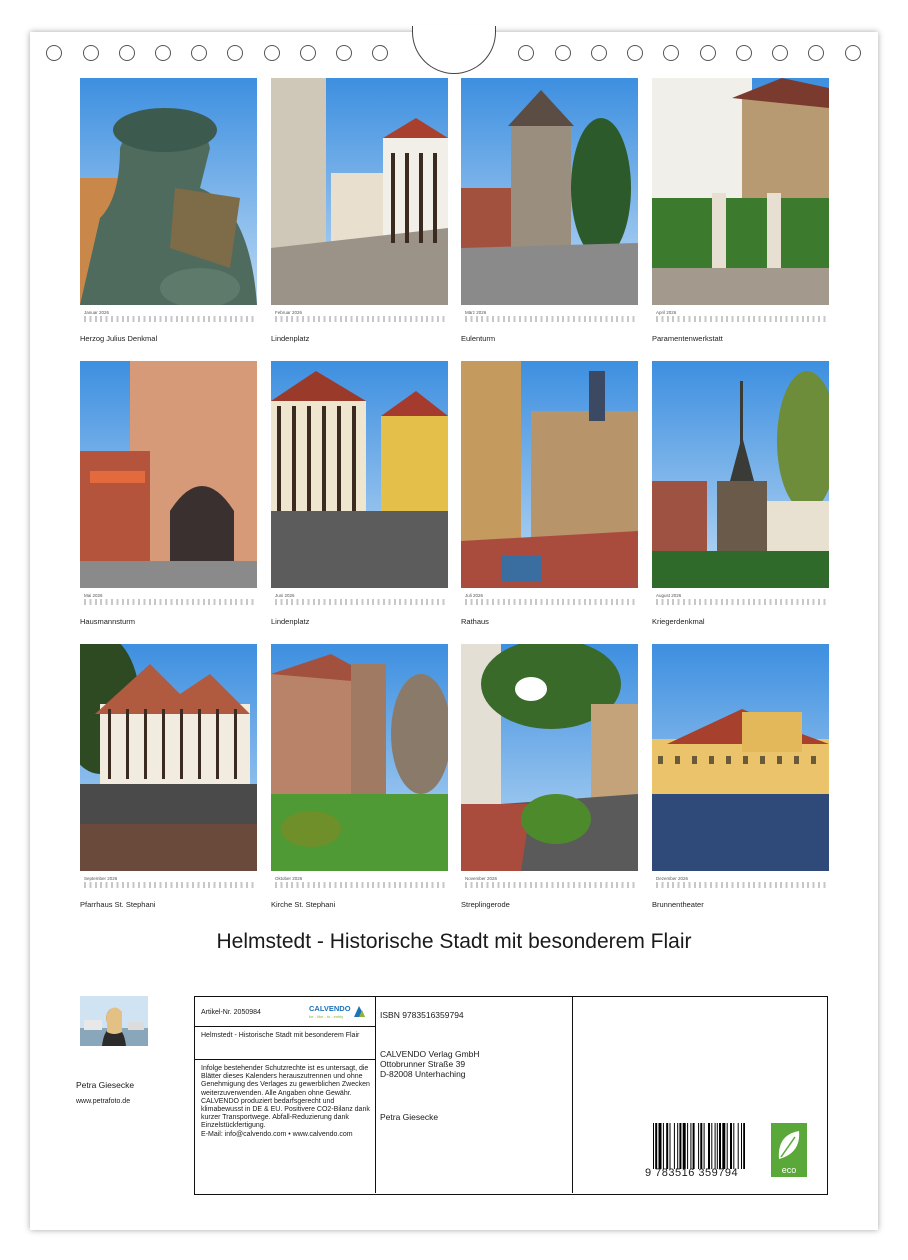 The height and width of the screenshot is (1260, 908). Describe the element at coordinates (687, 338) in the screenshot. I see `photo-caption: Paramentenwerkstatt` at that location.